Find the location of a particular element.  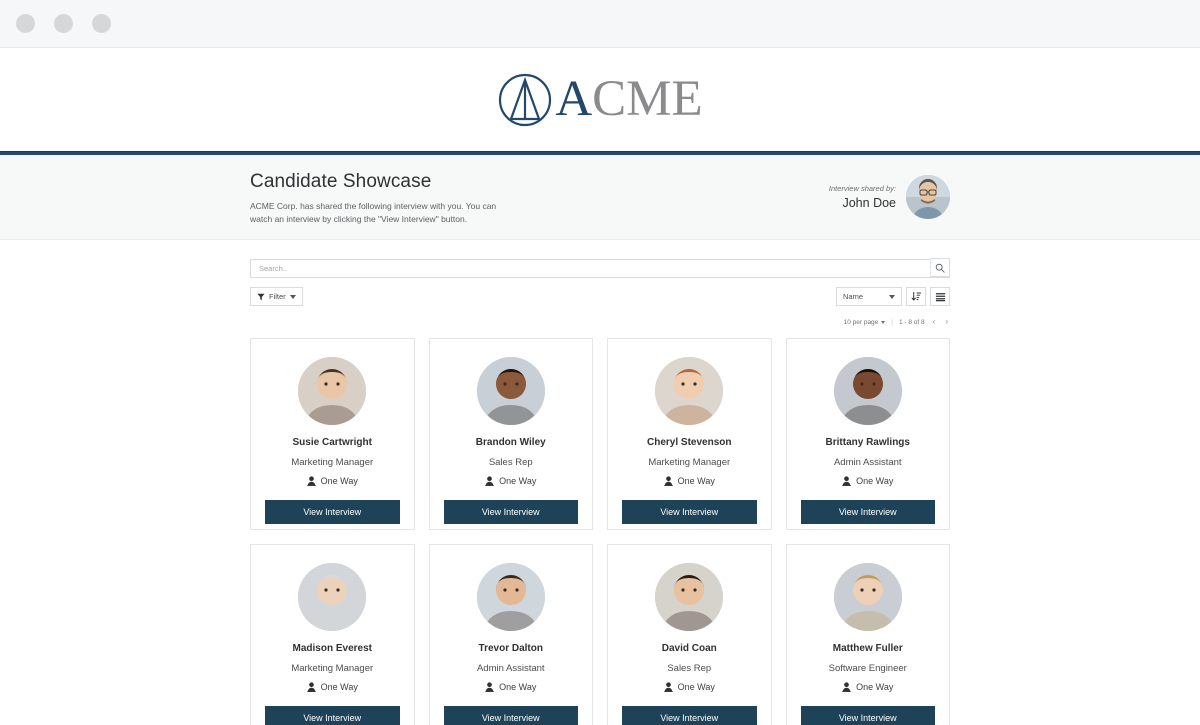

candidate-name: Brittany Rawlings is located at coordinates (867, 442).